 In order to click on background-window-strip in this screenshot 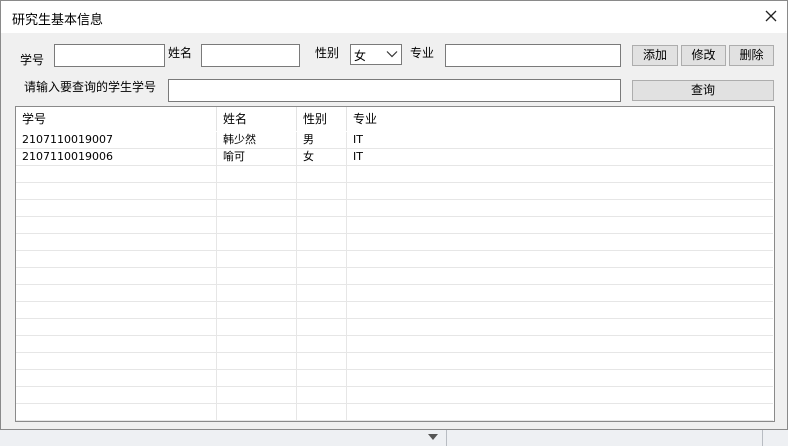, I will do `click(394, 438)`.